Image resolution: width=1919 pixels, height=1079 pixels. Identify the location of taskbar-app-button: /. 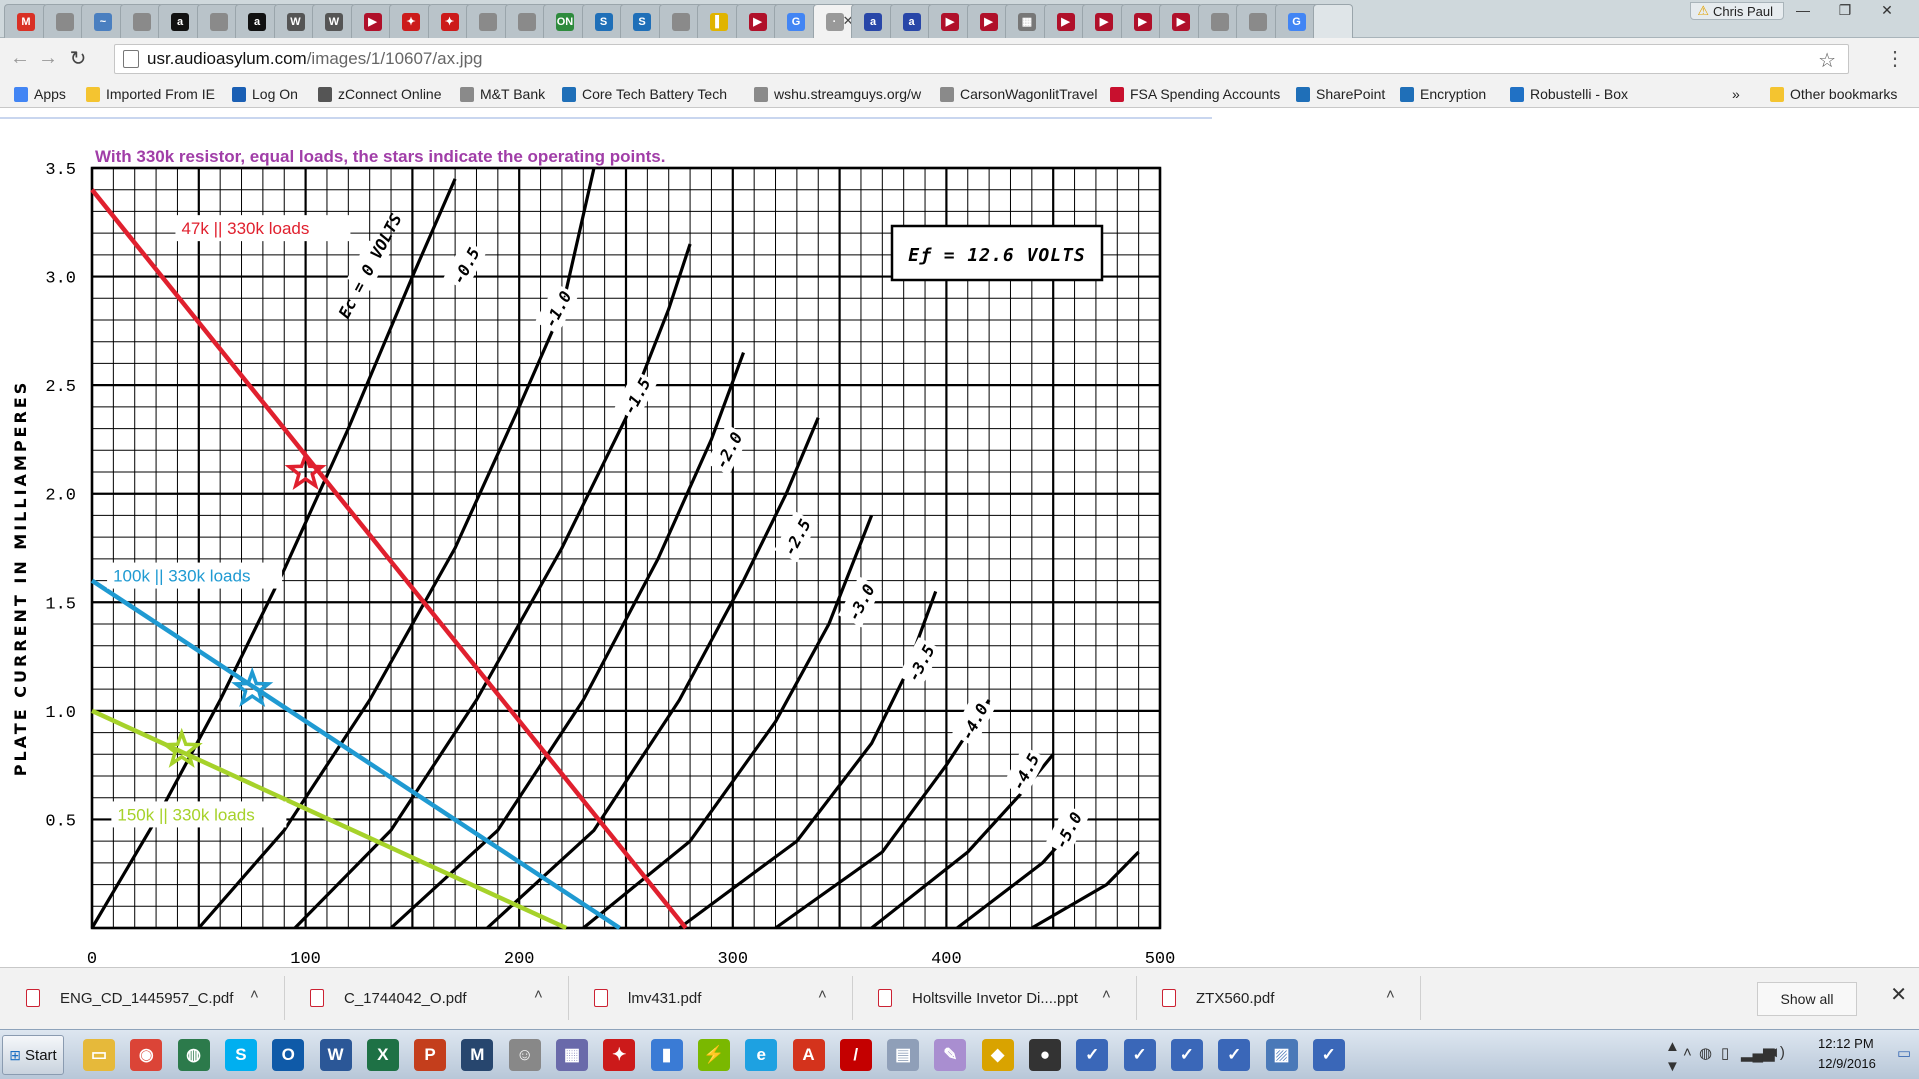
(856, 1055).